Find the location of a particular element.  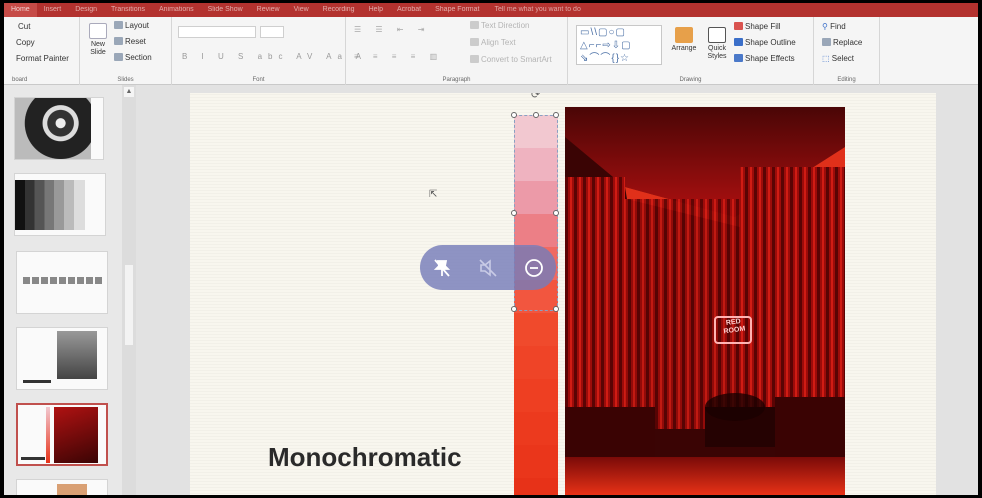

new-slide-button: New Slide is located at coordinates (98, 40).